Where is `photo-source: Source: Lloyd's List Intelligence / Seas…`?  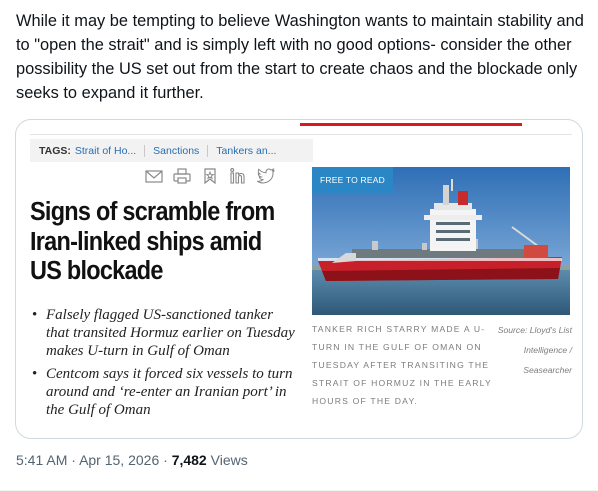
photo-source: Source: Lloyd's List Intelligence / Seas… is located at coordinates (534, 350).